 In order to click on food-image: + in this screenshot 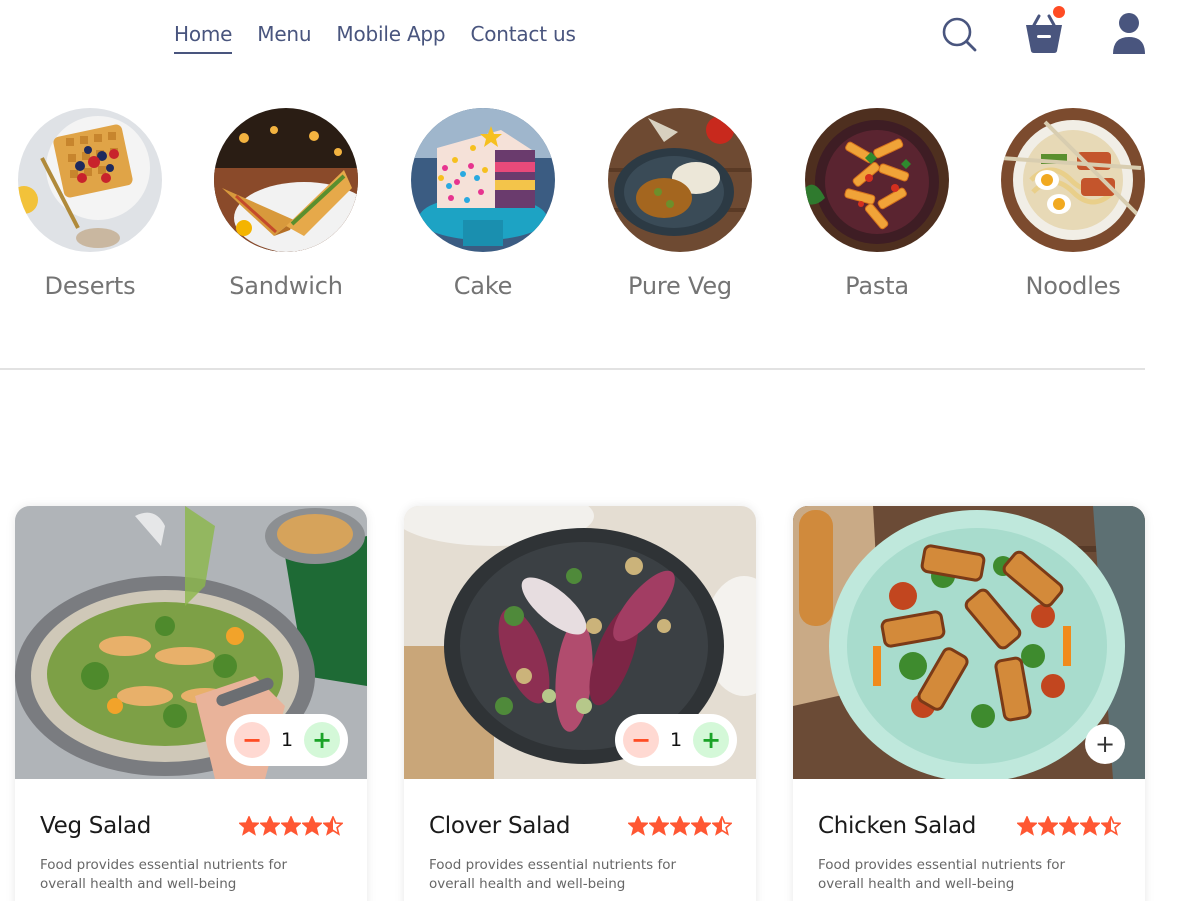, I will do `click(969, 642)`.